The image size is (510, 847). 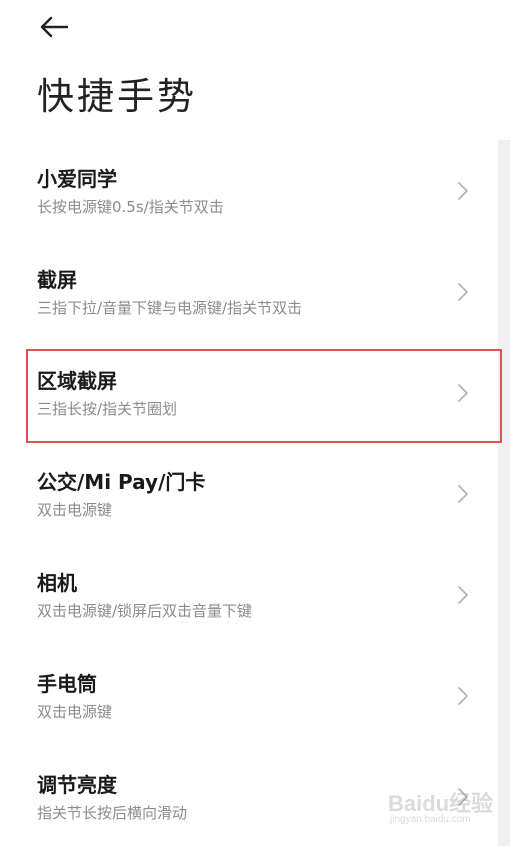 What do you see at coordinates (170, 308) in the screenshot?
I see `item-subtitle: 三指下拉/音量下键与电源键/指关节双击` at bounding box center [170, 308].